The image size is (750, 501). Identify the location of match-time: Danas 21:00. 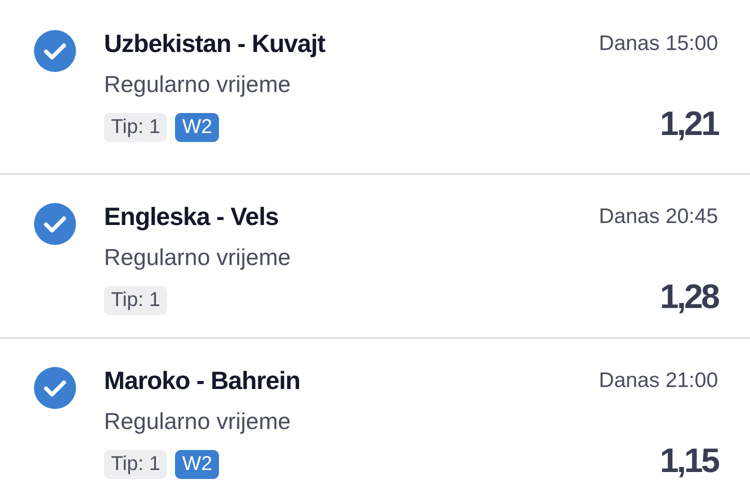
(658, 381).